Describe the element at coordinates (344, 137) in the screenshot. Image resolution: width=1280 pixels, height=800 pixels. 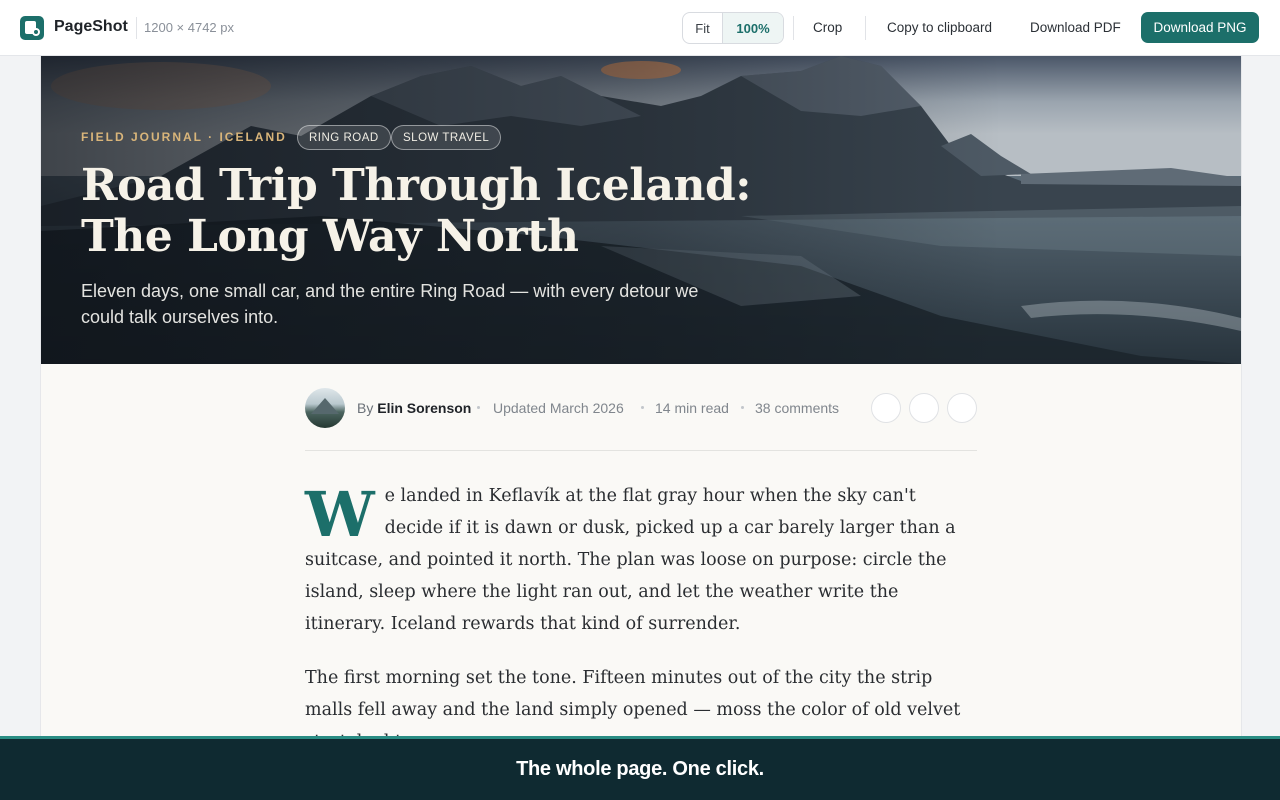
I see `tag-ring-road: RING ROAD` at that location.